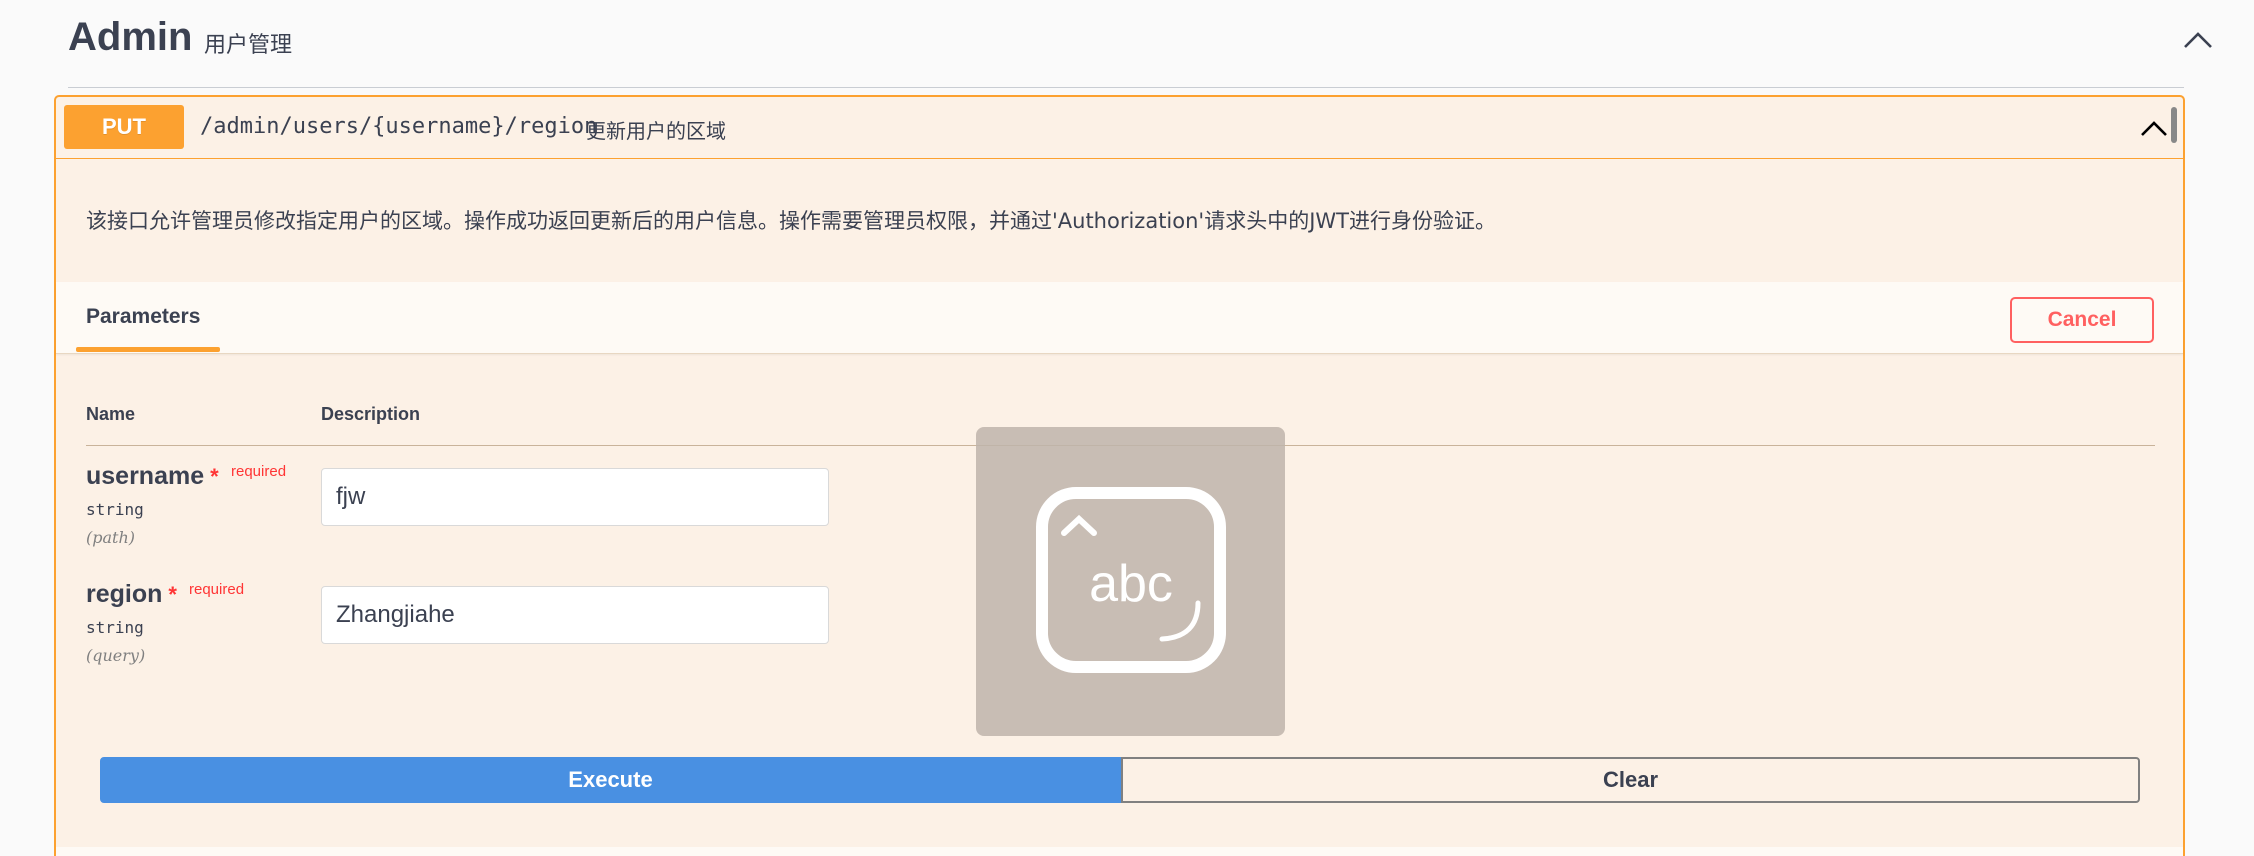 The height and width of the screenshot is (856, 2254). I want to click on parameter-name-text: region, so click(124, 594).